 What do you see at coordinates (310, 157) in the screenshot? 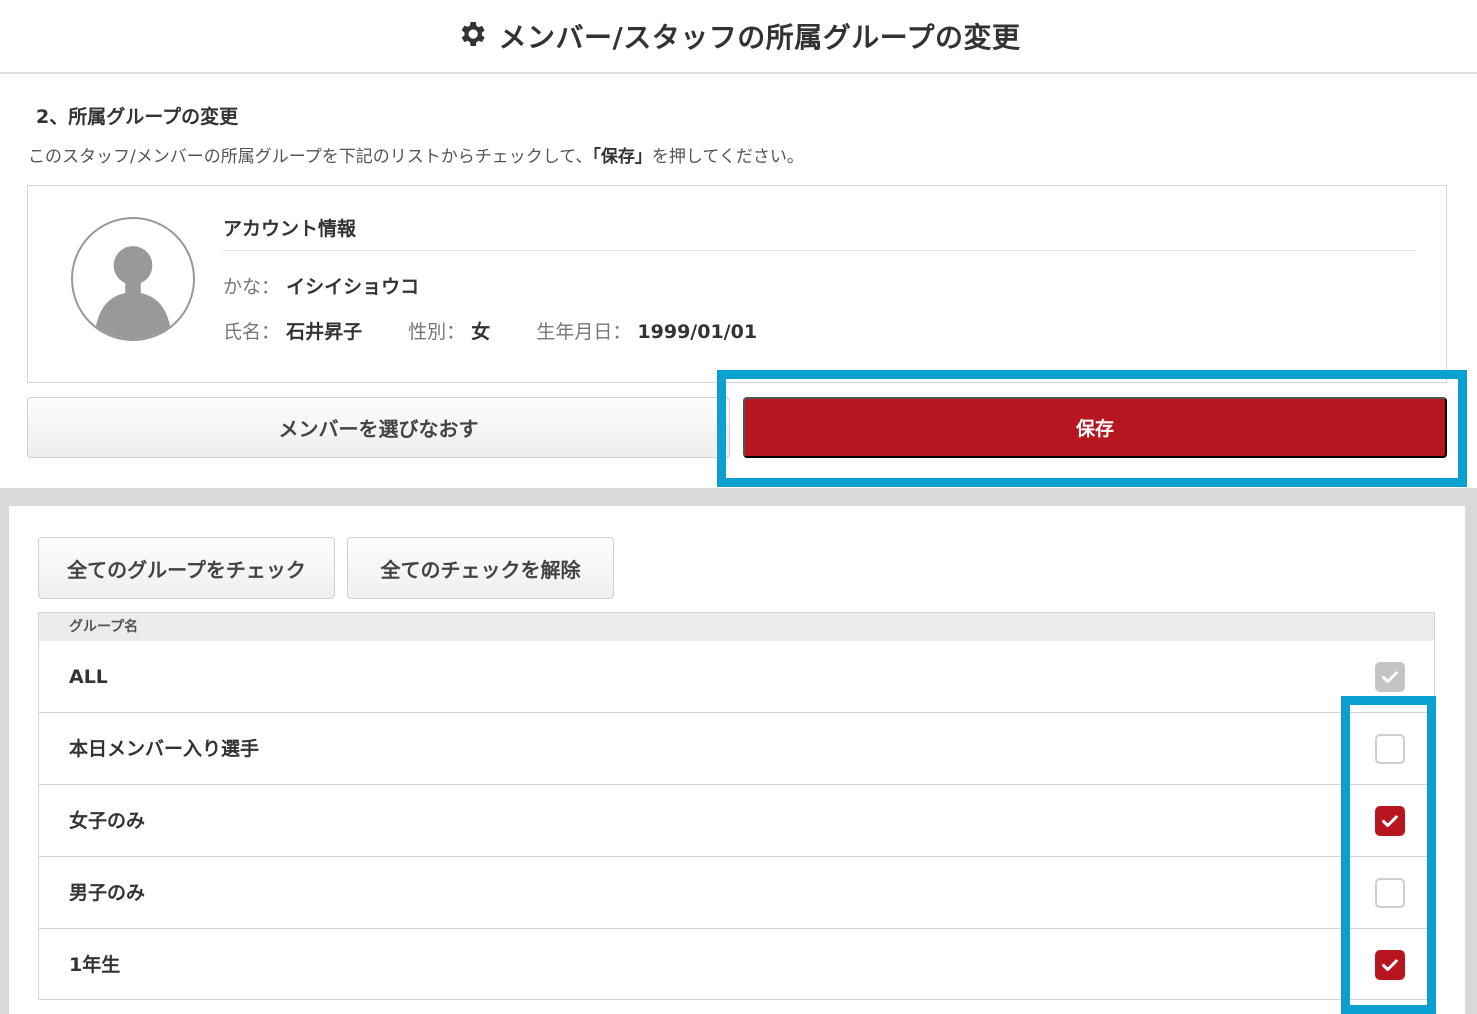
I see `step-desc-before: このスタッフ/メンバーの所属グループを下記のリストからチェックして、` at bounding box center [310, 157].